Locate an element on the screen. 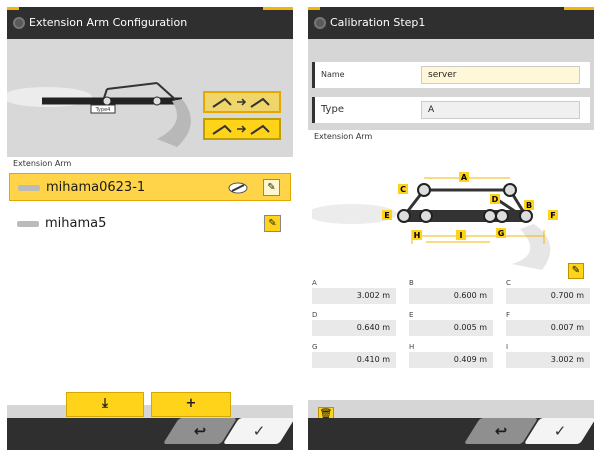 Image resolution: width=594 pixels, height=457 pixels. dim-value-a: A 3.002 m is located at coordinates (354, 295).